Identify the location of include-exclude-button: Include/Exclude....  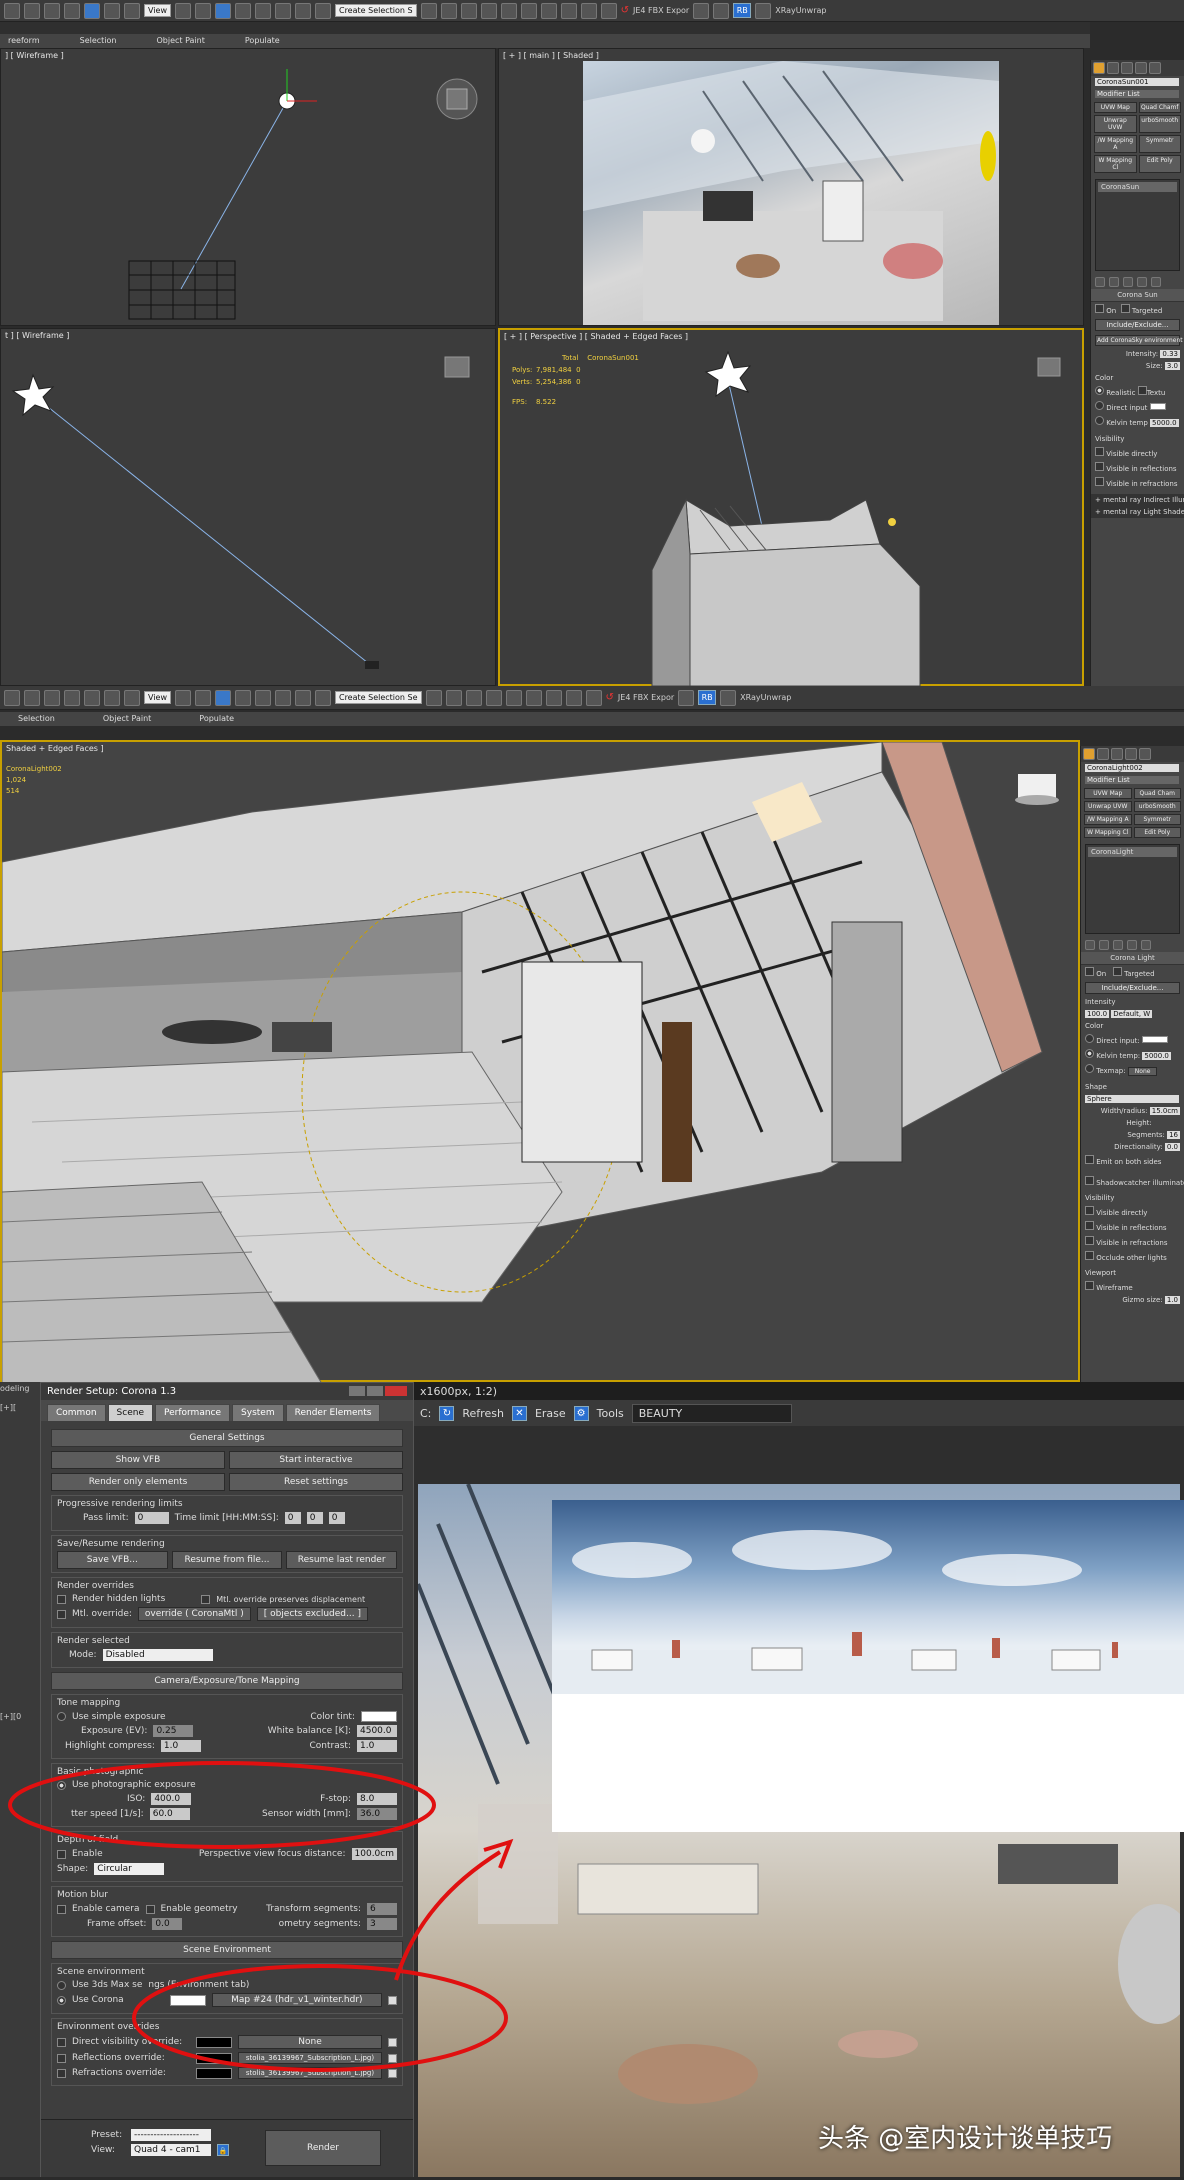
(1132, 988).